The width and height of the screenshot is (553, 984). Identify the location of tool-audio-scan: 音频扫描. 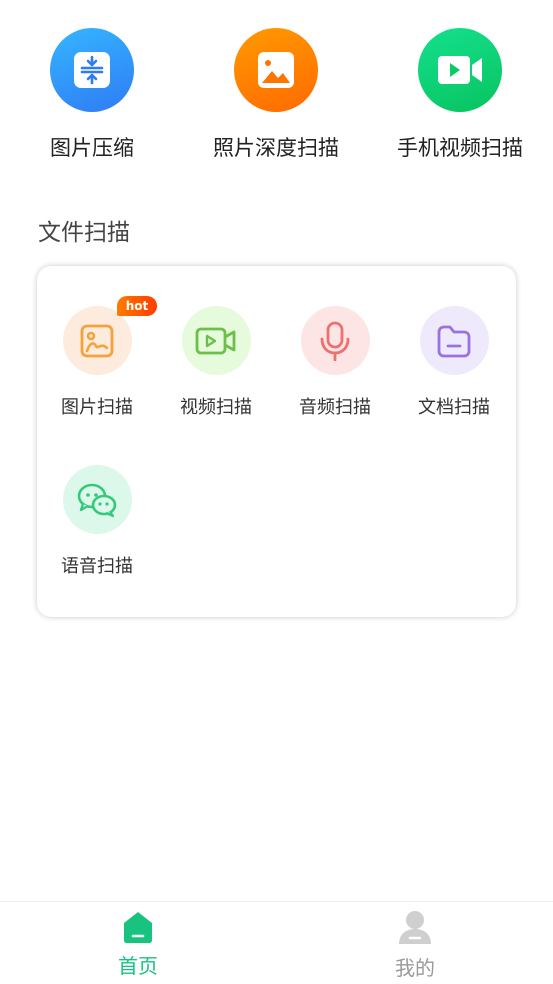
(335, 362).